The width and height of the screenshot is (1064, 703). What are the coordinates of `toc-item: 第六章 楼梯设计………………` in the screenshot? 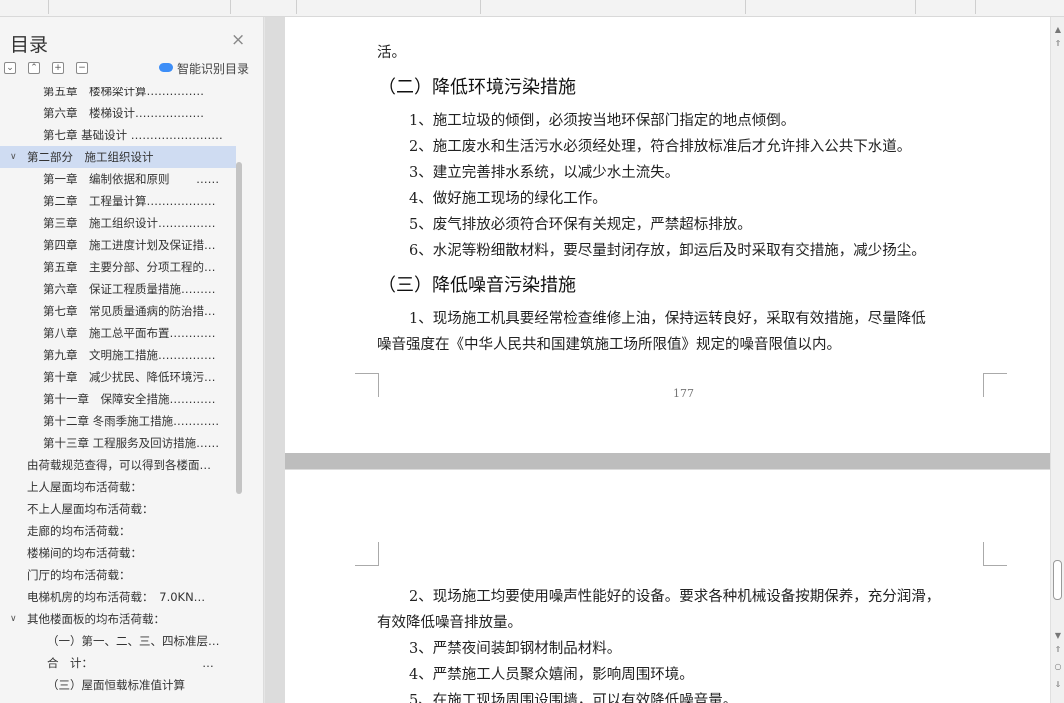 It's located at (118, 113).